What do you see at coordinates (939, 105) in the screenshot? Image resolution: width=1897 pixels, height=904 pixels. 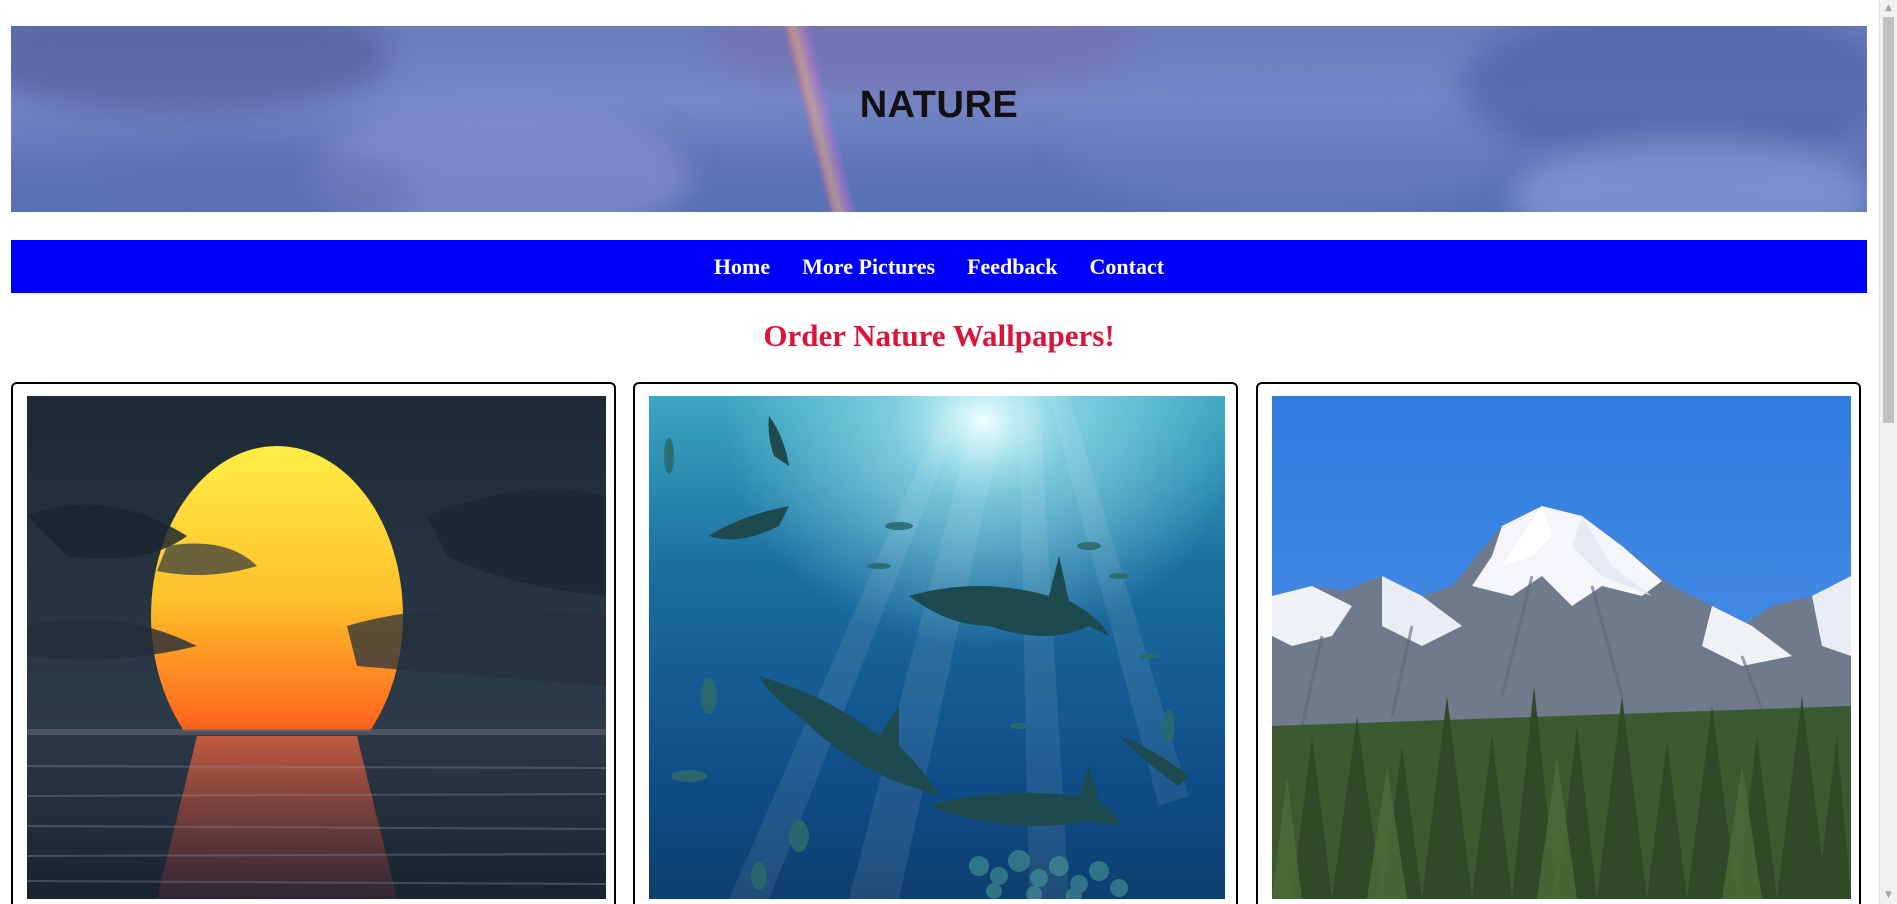 I see `site-title: NATURE` at bounding box center [939, 105].